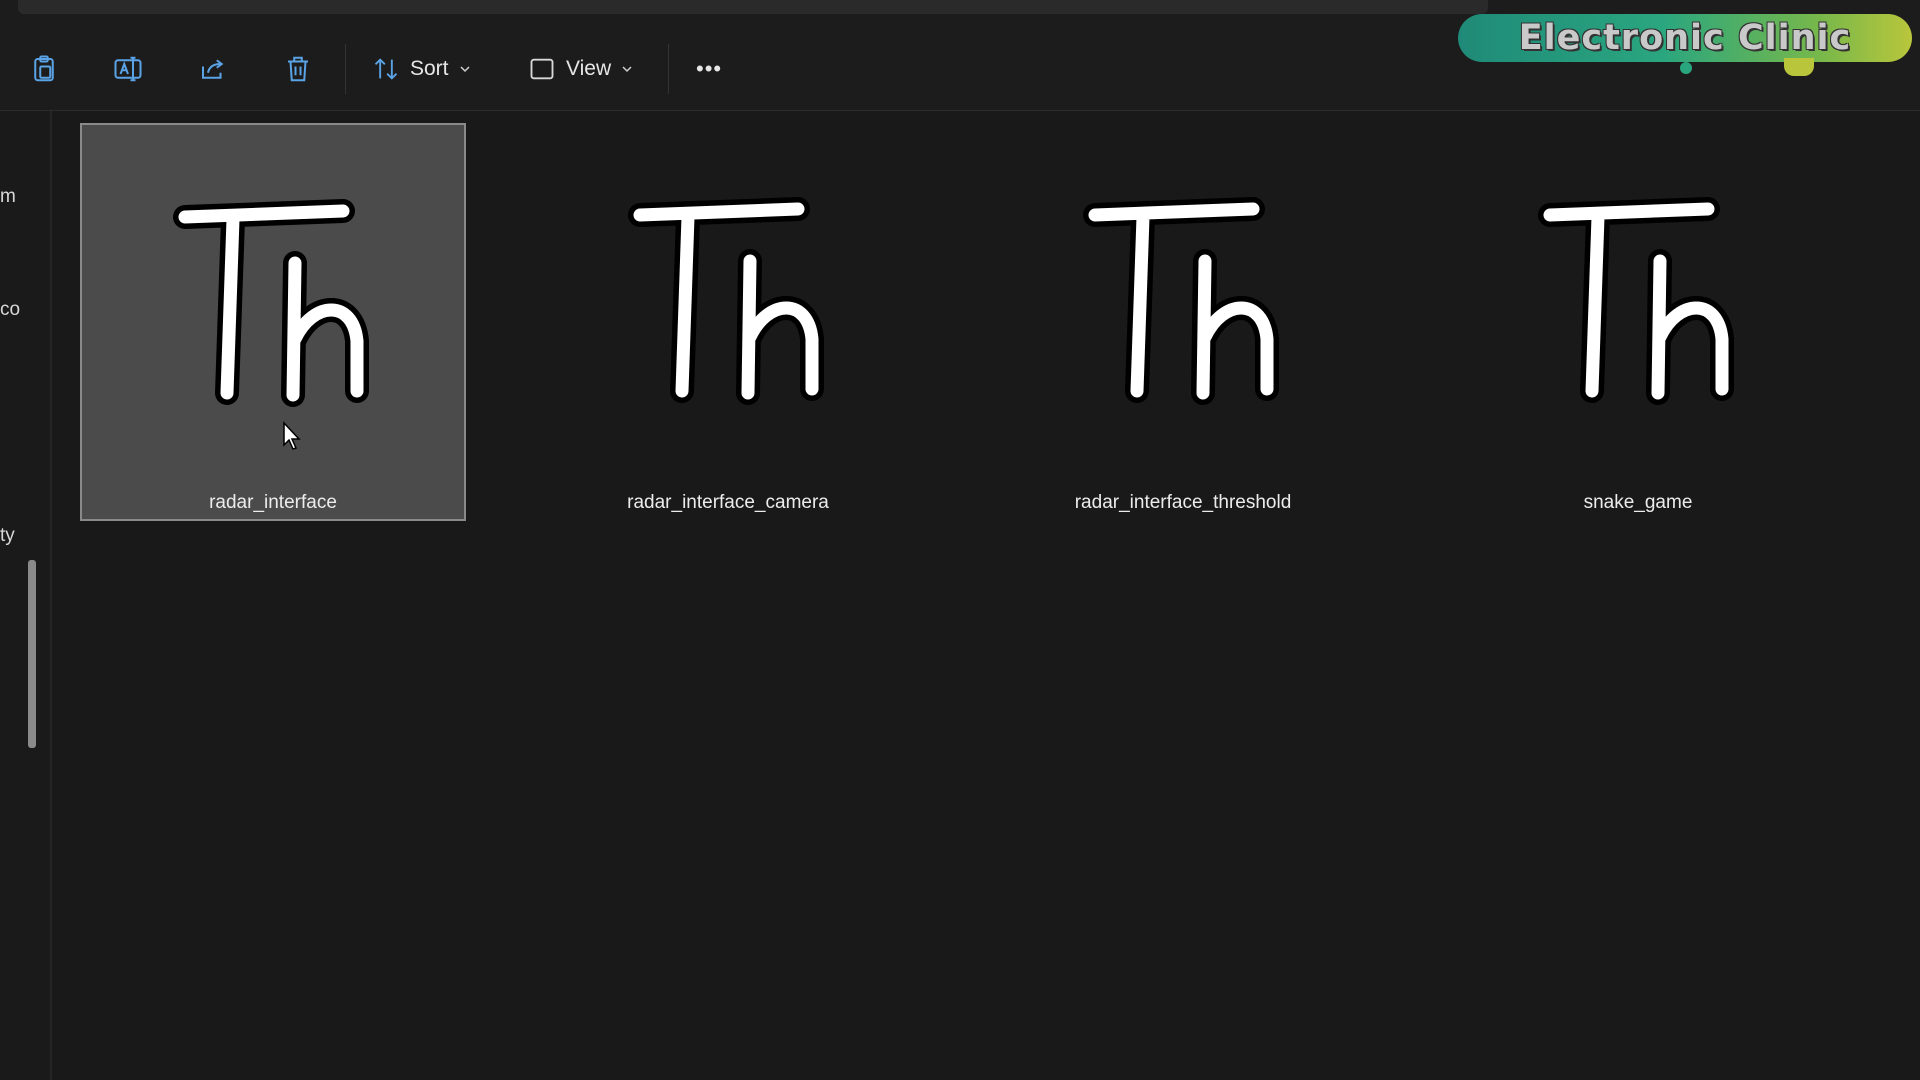 The height and width of the screenshot is (1080, 1920). I want to click on sort-button: Sort, so click(421, 69).